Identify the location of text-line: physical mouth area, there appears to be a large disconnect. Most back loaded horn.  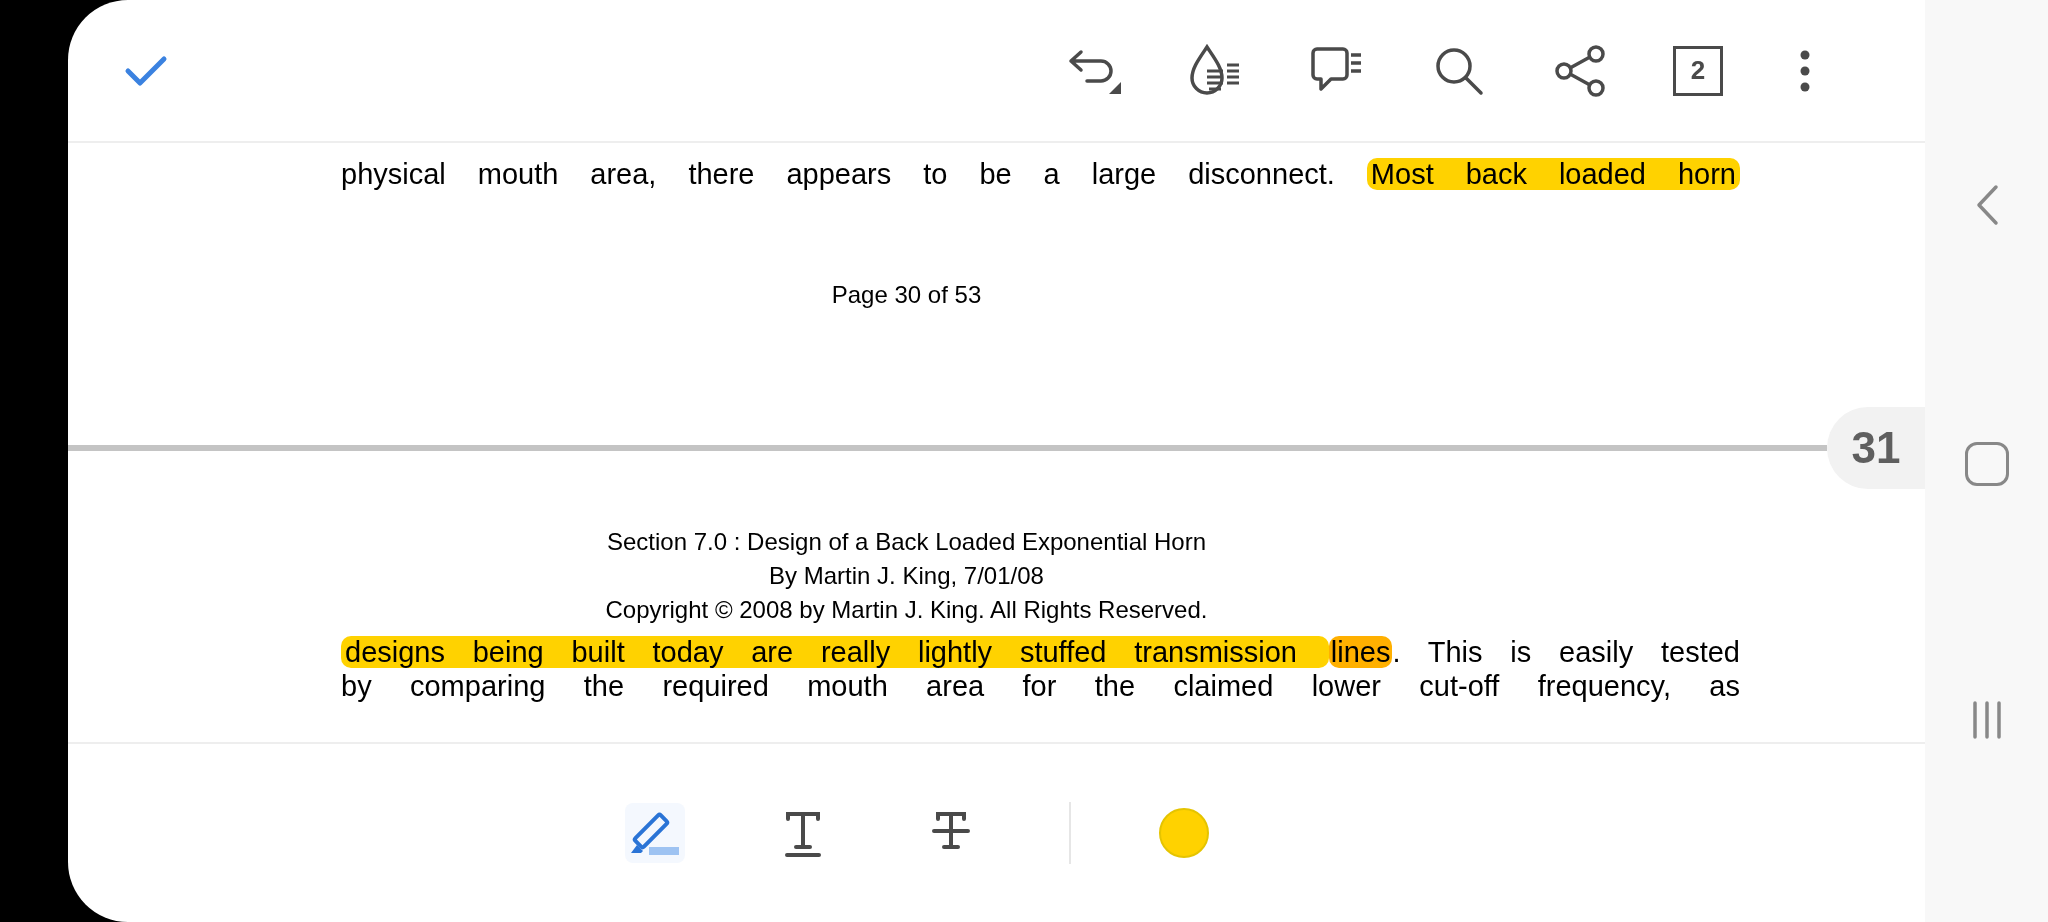
(1040, 174).